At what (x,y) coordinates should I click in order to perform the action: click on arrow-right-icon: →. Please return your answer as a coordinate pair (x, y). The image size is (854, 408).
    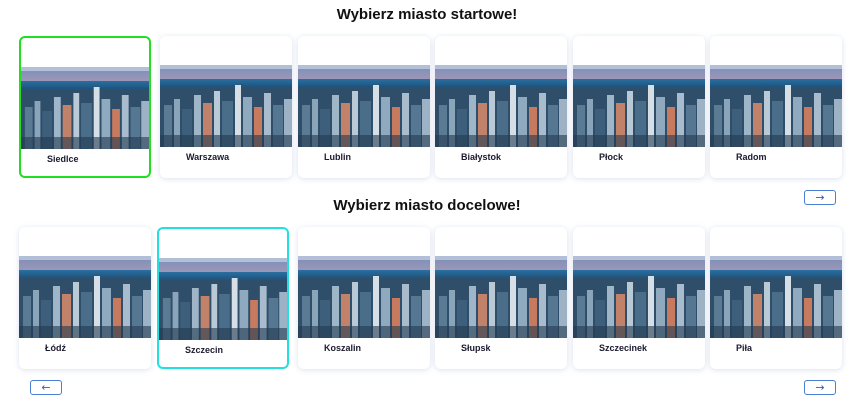
    Looking at the image, I should click on (820, 387).